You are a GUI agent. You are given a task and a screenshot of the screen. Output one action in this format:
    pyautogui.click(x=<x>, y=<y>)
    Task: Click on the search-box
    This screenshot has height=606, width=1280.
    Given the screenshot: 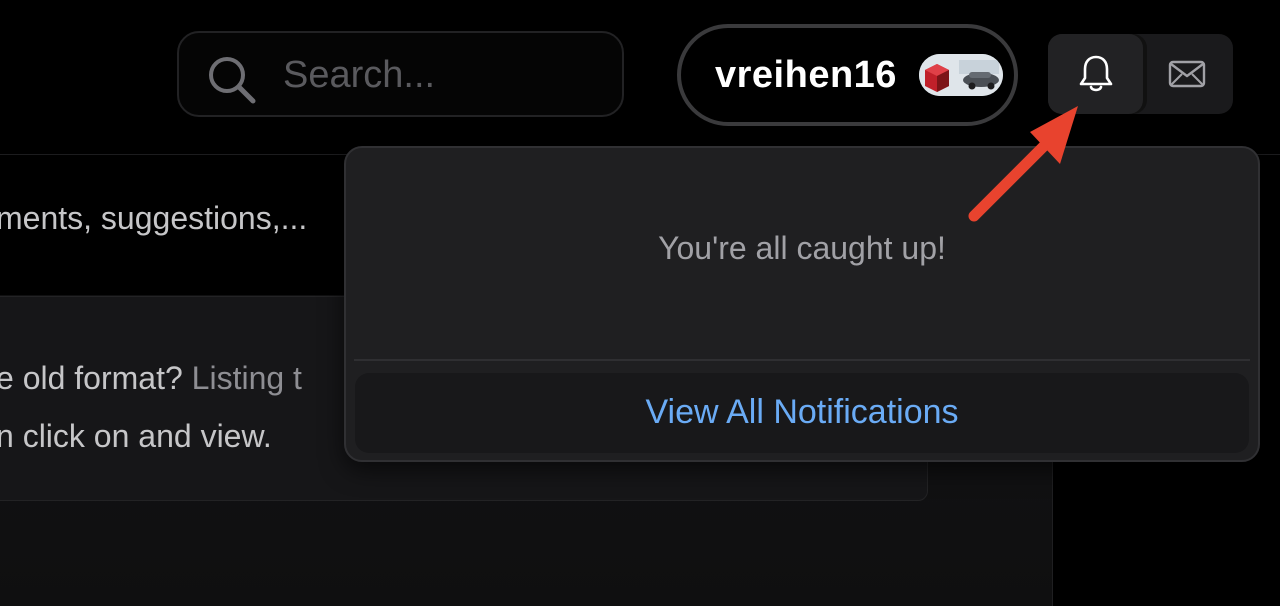 What is the action you would take?
    pyautogui.click(x=400, y=74)
    